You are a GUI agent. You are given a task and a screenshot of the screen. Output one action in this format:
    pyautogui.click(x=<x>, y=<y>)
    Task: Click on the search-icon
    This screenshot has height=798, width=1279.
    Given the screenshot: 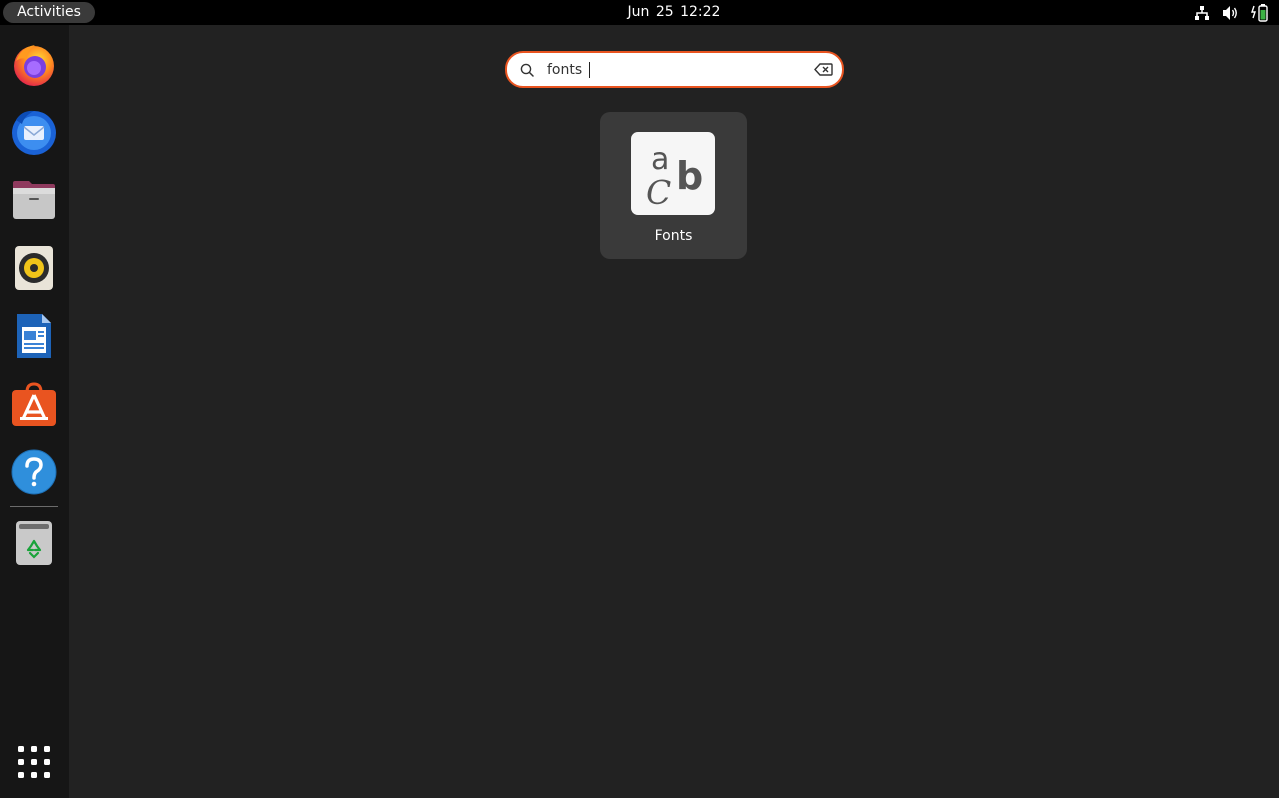 What is the action you would take?
    pyautogui.click(x=527, y=70)
    